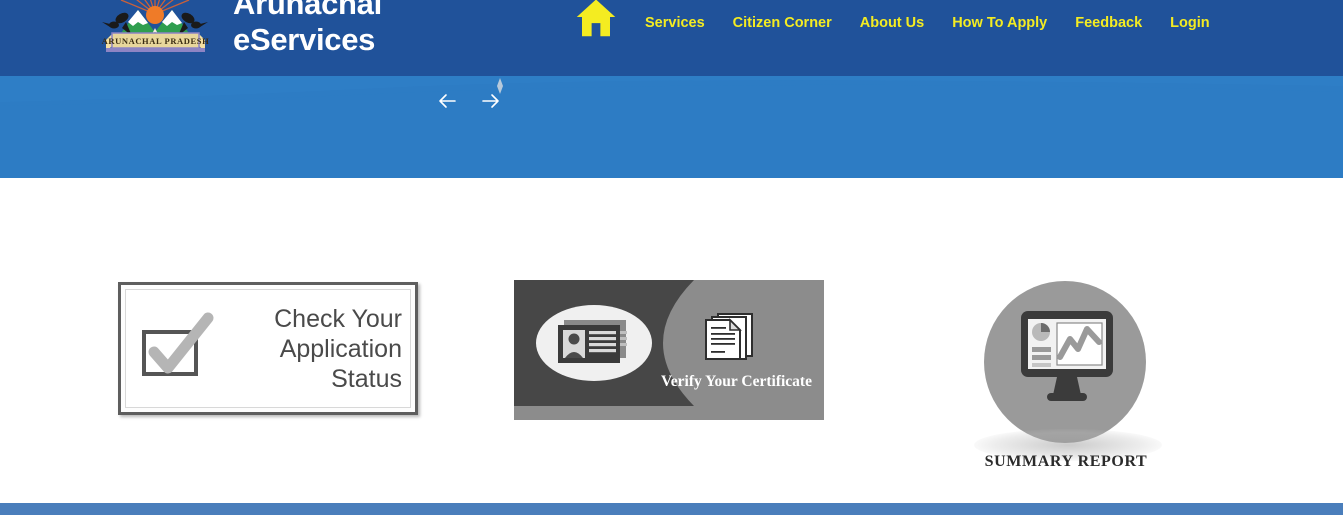  I want to click on monitor-chart-icon, so click(1067, 356).